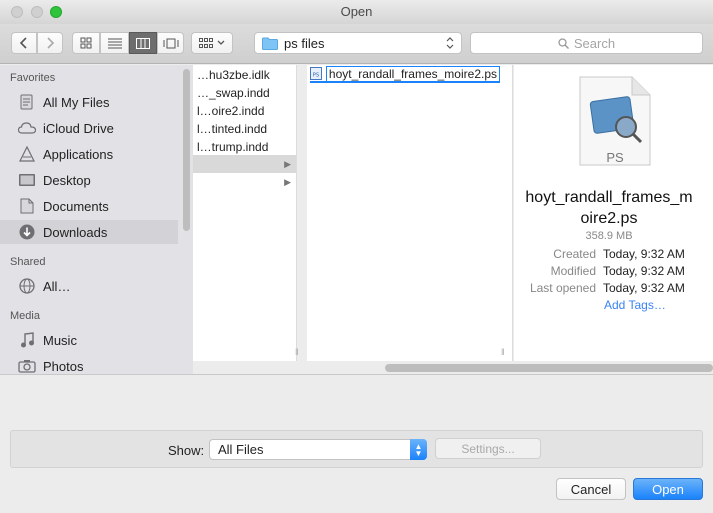  I want to click on column-view-button, so click(143, 43).